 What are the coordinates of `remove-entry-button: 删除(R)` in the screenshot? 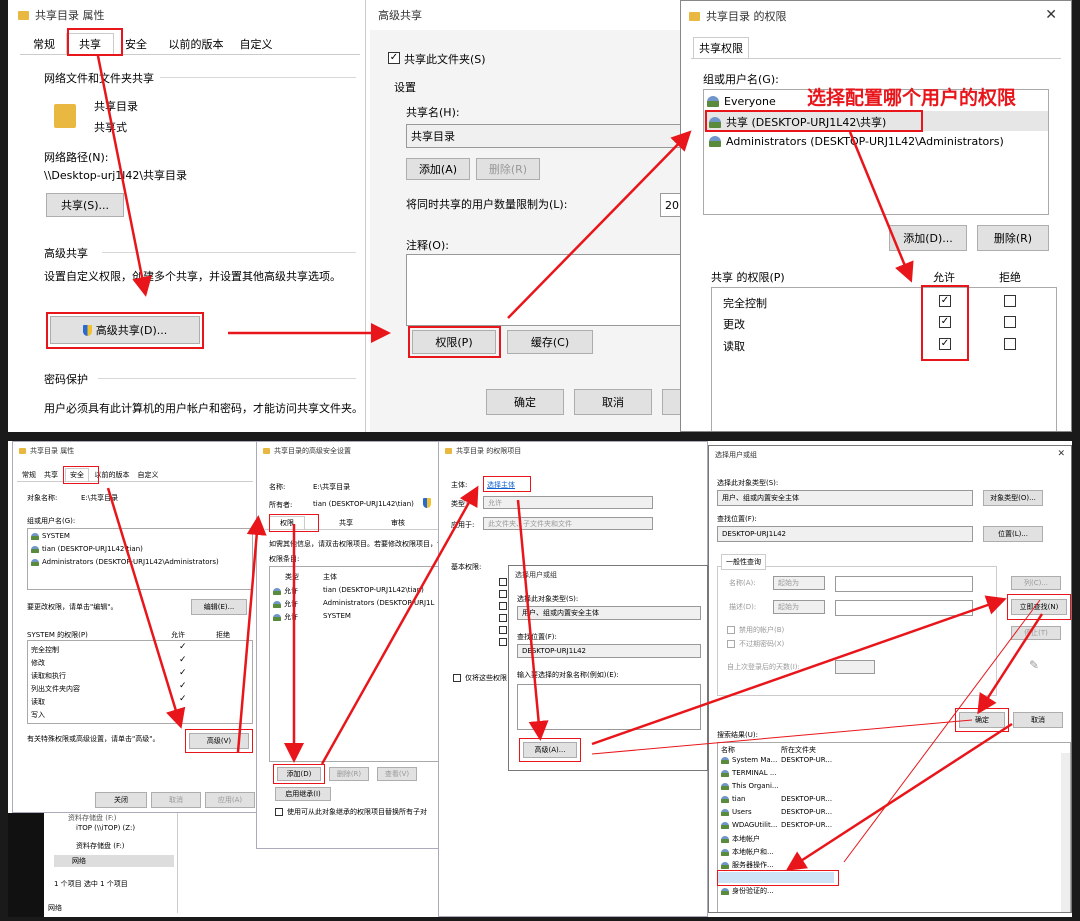 It's located at (349, 774).